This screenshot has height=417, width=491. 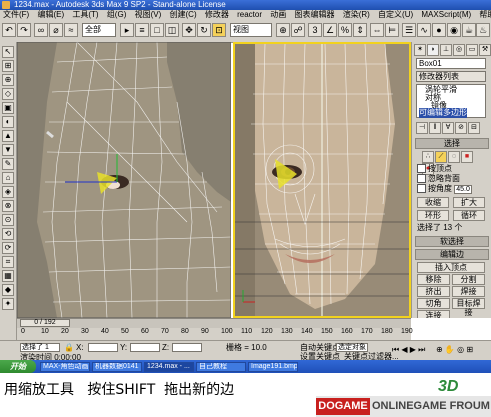 What do you see at coordinates (345, 30) in the screenshot?
I see `percent-snap-icon: %` at bounding box center [345, 30].